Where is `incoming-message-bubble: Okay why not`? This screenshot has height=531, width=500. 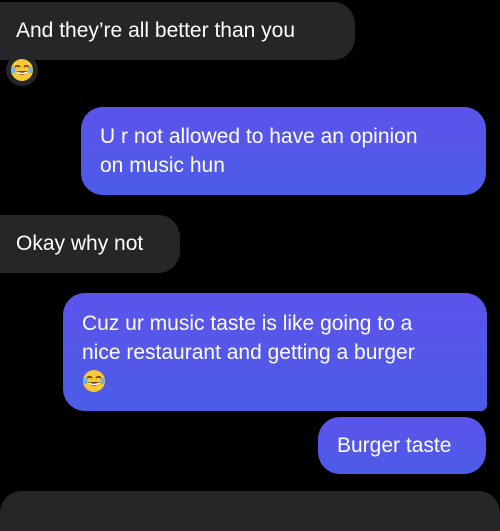 incoming-message-bubble: Okay why not is located at coordinates (90, 244).